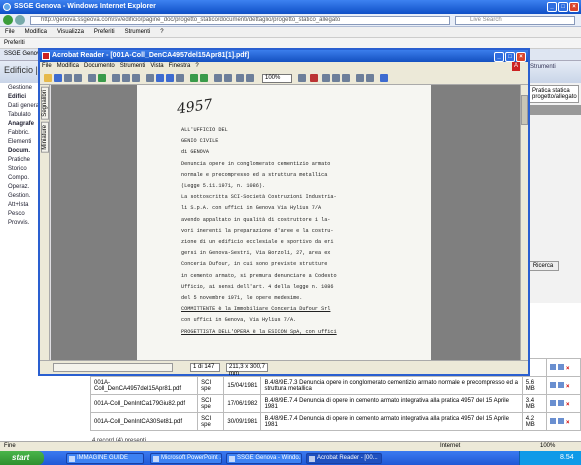  Describe the element at coordinates (133, 66) in the screenshot. I see `acrobat-menu-item: Strumenti` at that location.